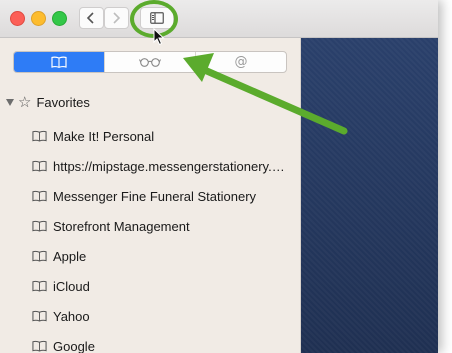 This screenshot has height=353, width=452. Describe the element at coordinates (63, 102) in the screenshot. I see `section-title: Favorites` at that location.